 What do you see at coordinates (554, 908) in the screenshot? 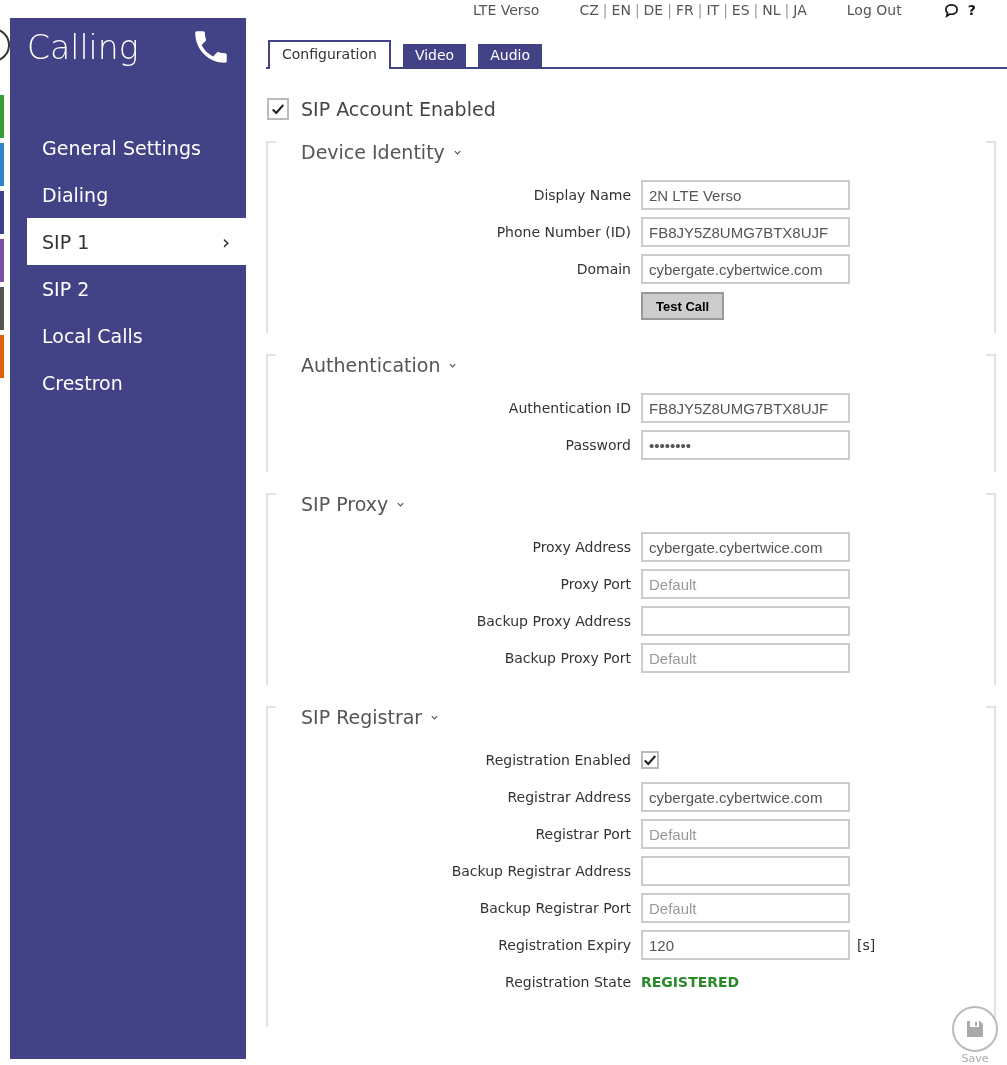
I see `field-label: Backup Registrar Port` at bounding box center [554, 908].